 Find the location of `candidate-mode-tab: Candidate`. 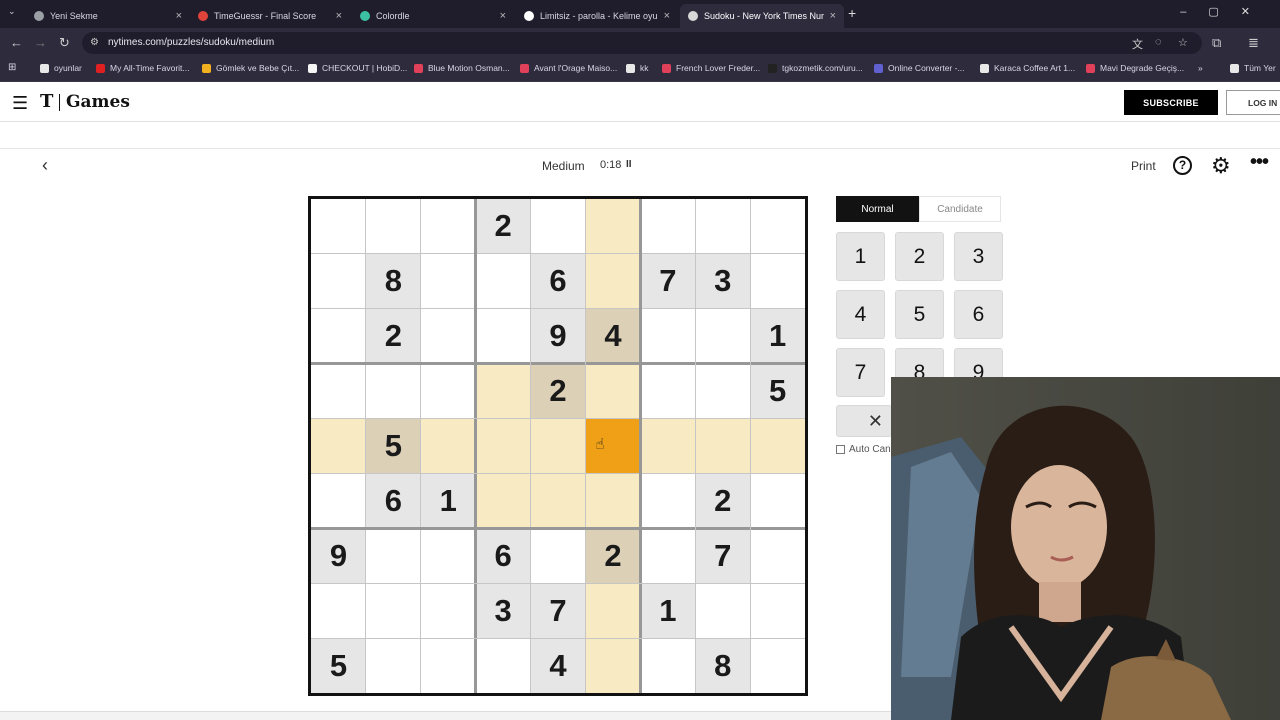

candidate-mode-tab: Candidate is located at coordinates (960, 209).